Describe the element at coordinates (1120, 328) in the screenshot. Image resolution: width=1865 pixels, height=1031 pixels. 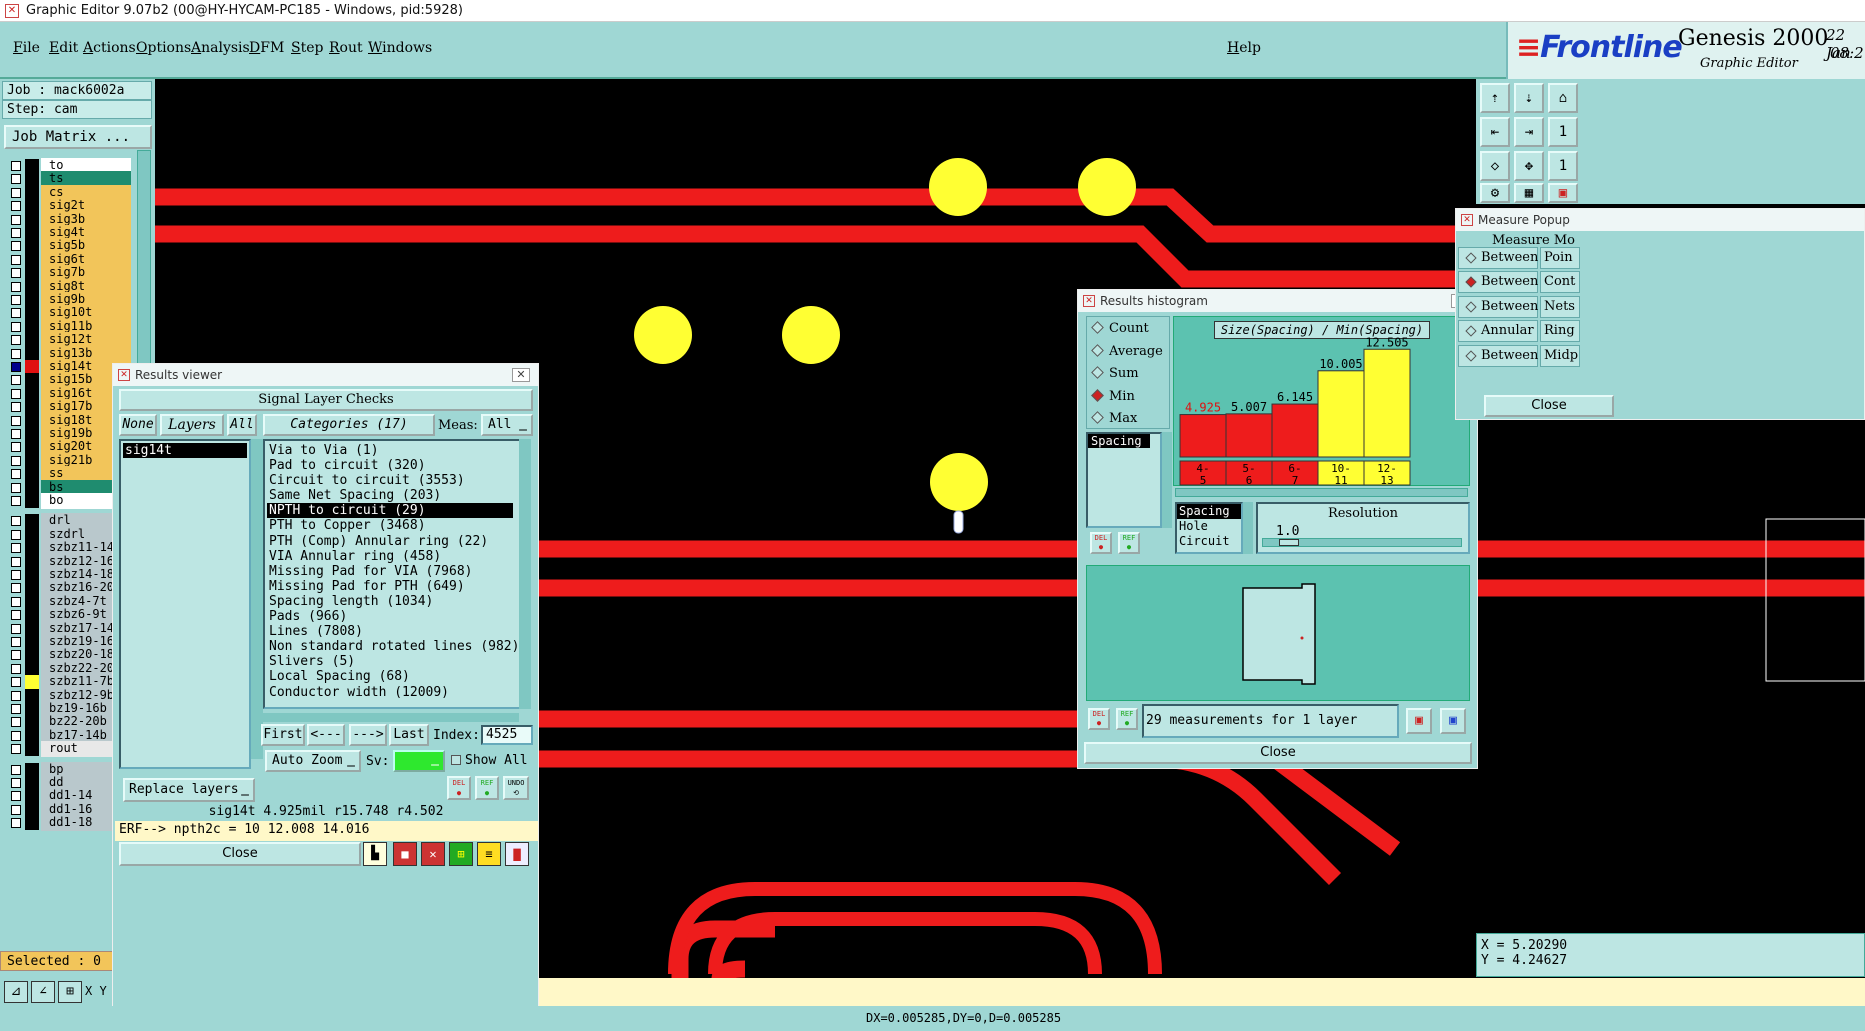
I see `mode-option-count: Count` at that location.